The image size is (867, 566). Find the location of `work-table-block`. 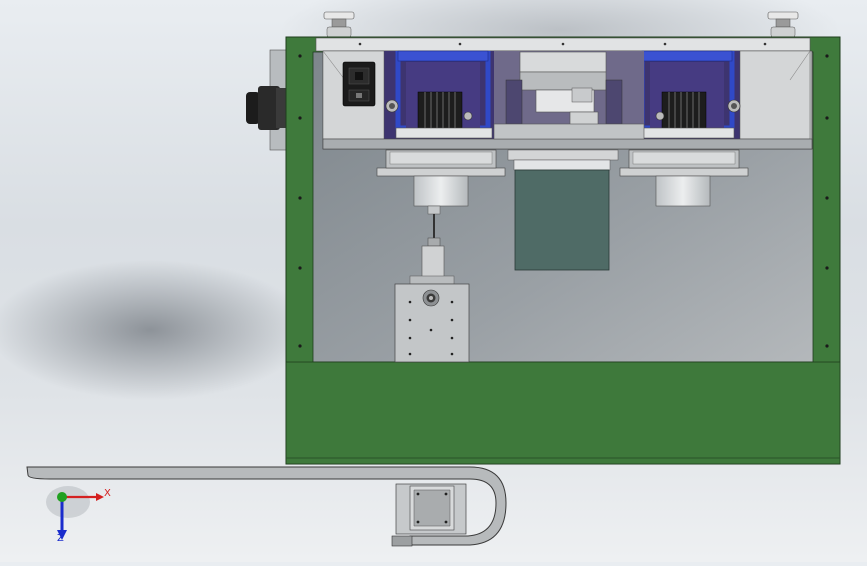

work-table-block is located at coordinates (432, 323).